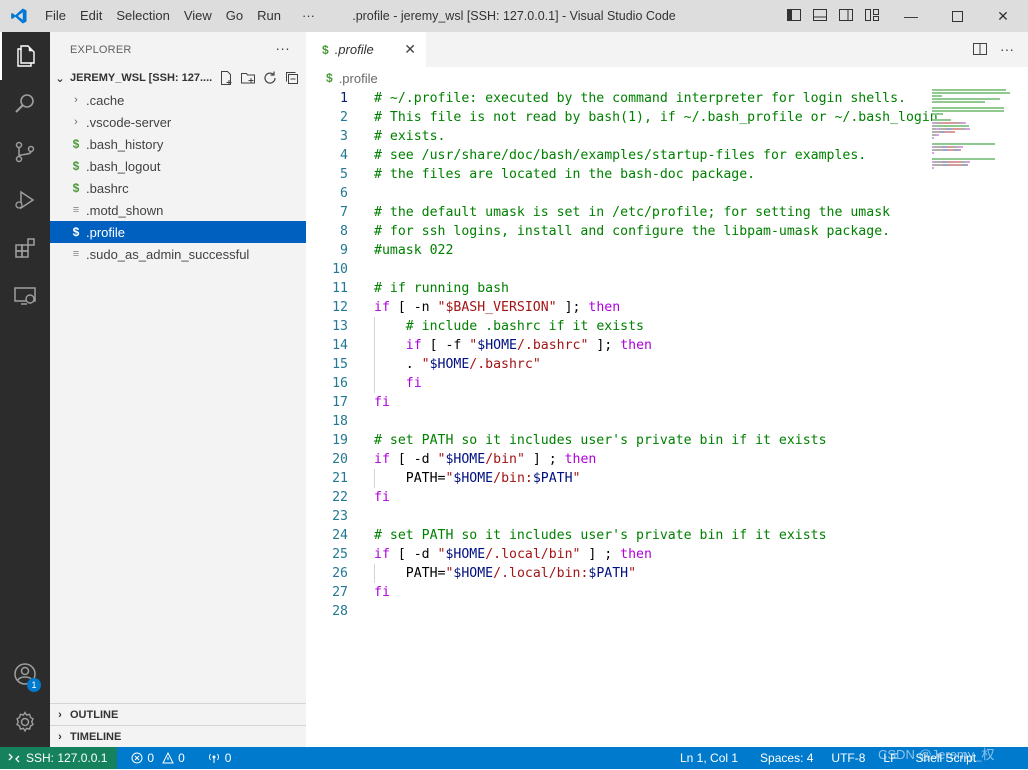 The image size is (1028, 770). I want to click on tree-item-label: .bash_logout, so click(123, 166).